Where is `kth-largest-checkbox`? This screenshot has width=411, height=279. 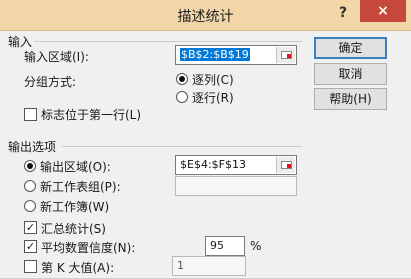
kth-largest-checkbox is located at coordinates (30, 266).